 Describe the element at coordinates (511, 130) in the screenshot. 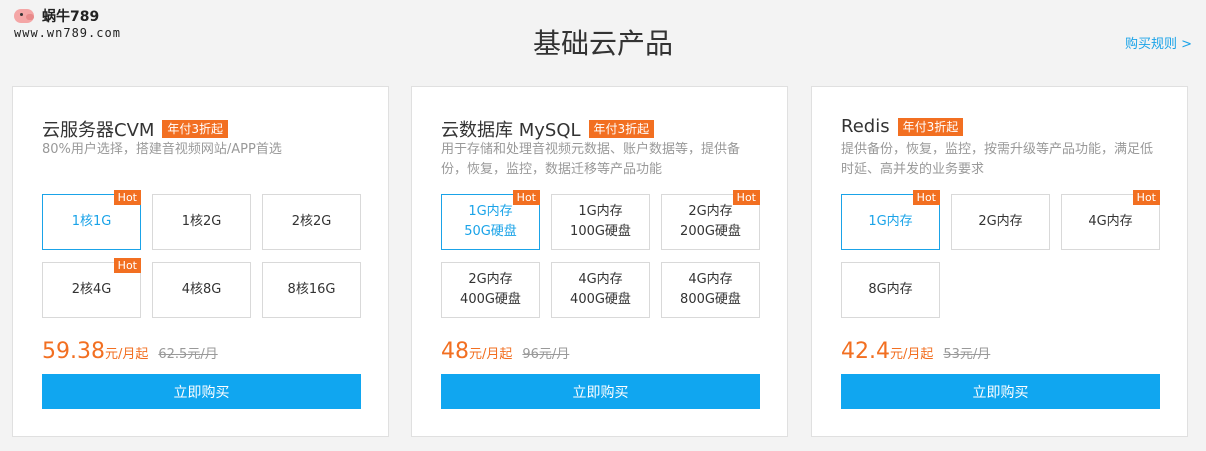

I see `card-title: 云数据库 MySQL` at that location.